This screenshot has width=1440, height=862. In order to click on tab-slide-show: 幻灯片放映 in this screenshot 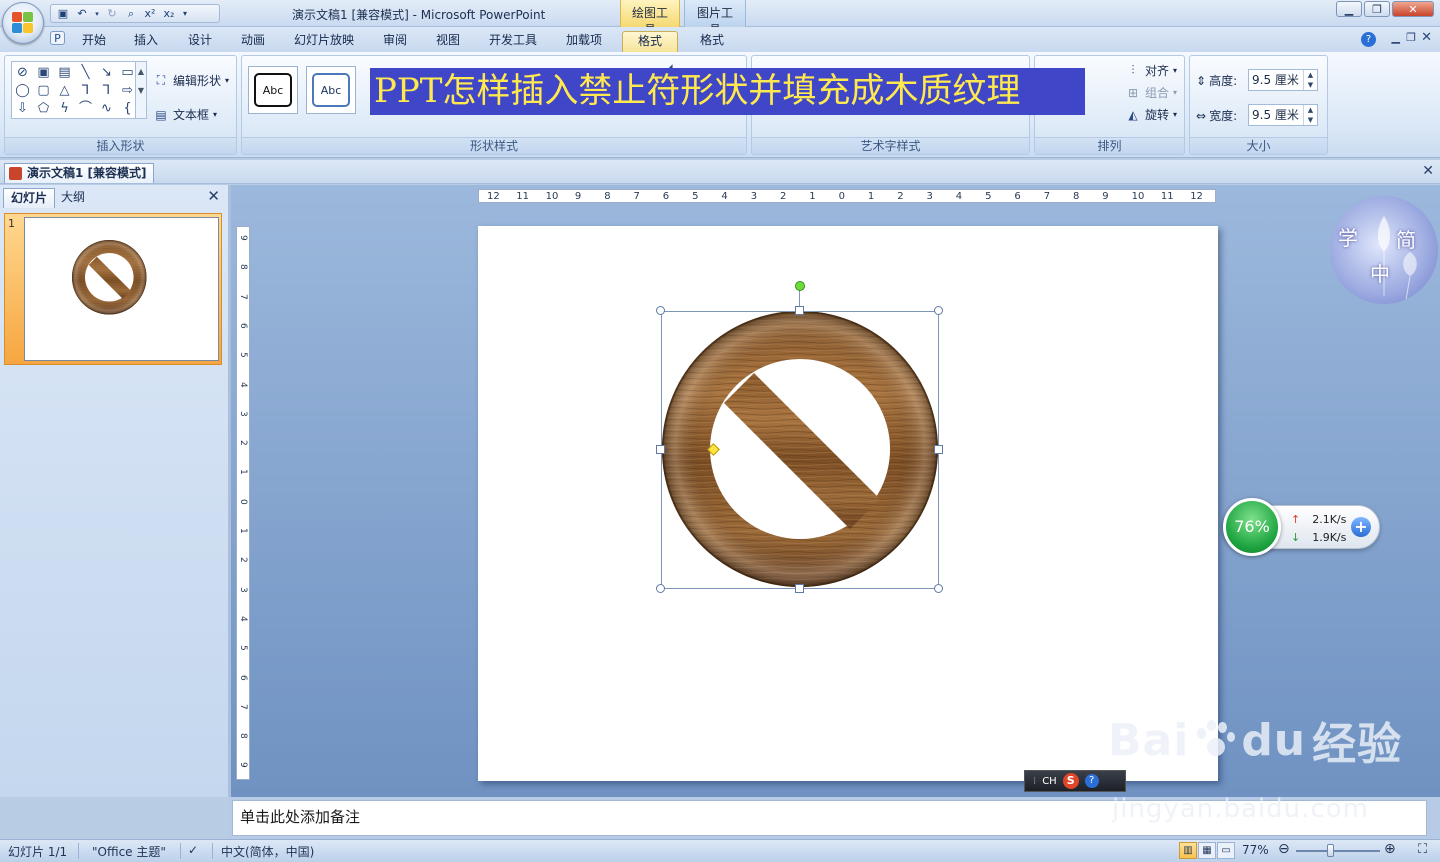, I will do `click(324, 41)`.